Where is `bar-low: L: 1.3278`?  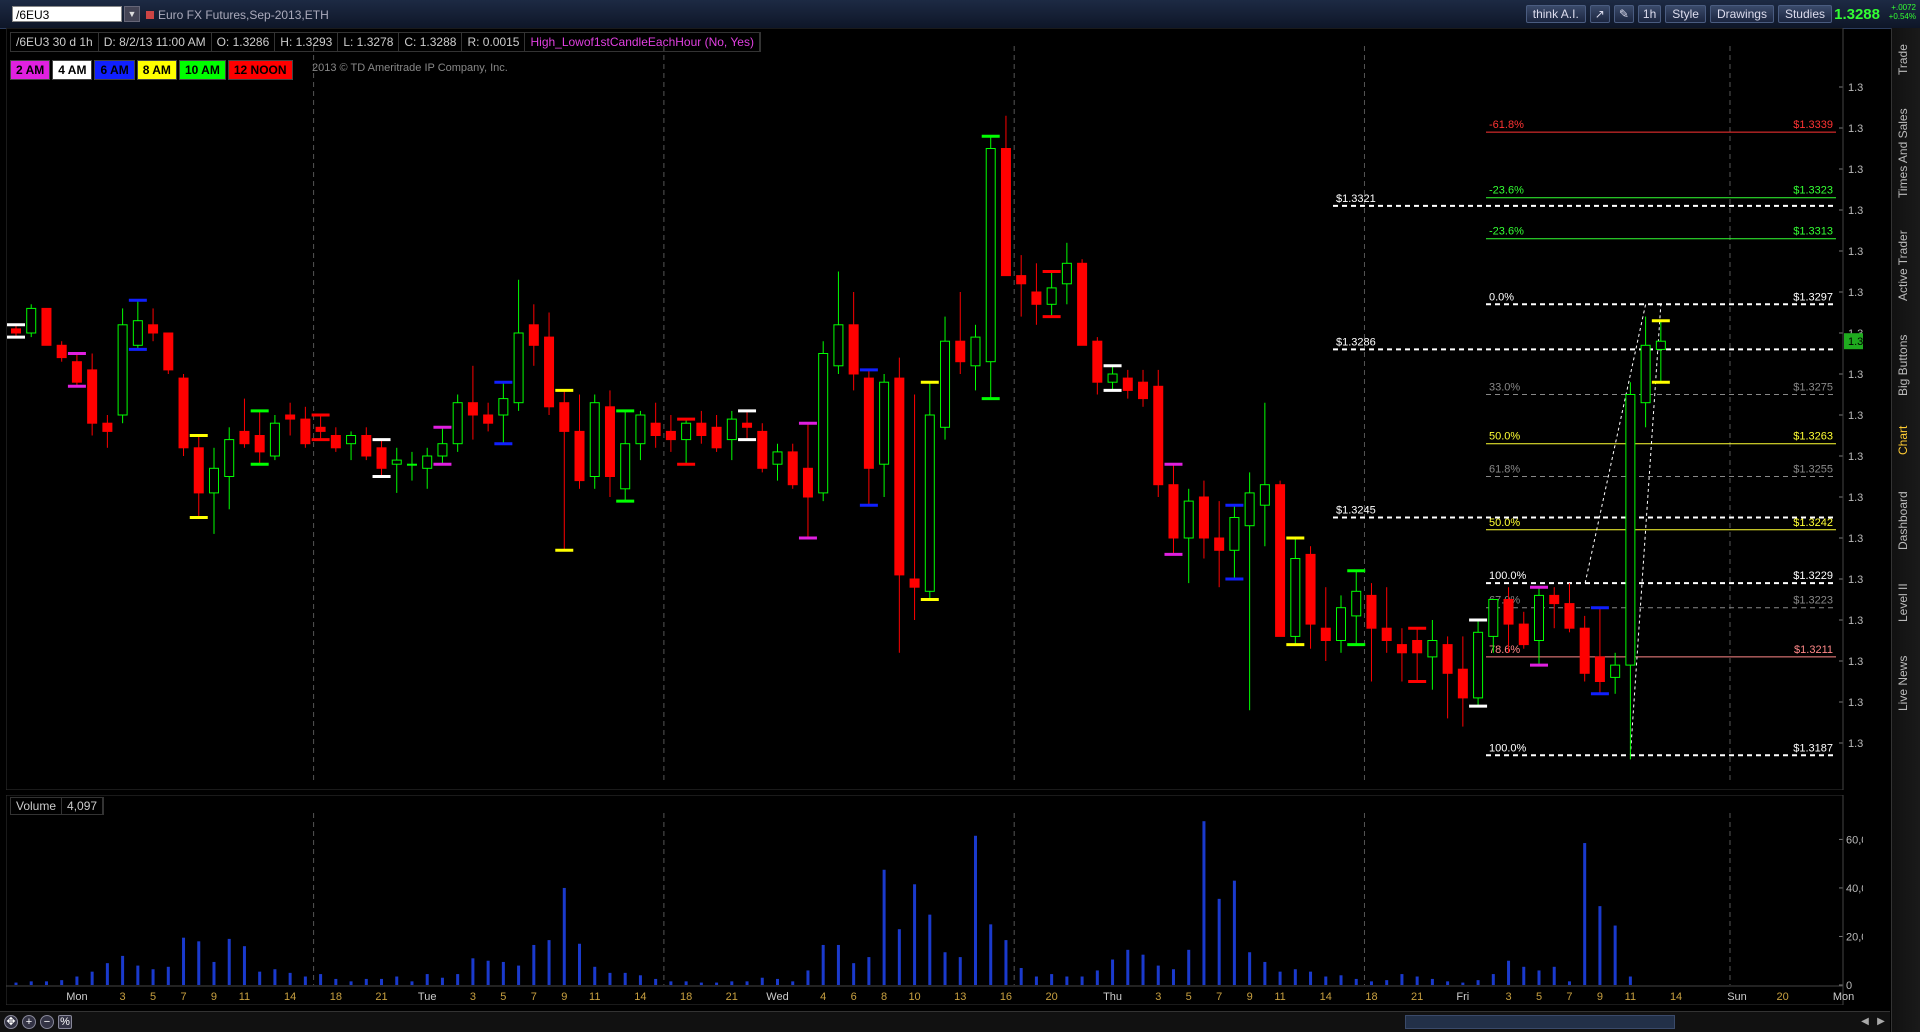 bar-low: L: 1.3278 is located at coordinates (369, 42).